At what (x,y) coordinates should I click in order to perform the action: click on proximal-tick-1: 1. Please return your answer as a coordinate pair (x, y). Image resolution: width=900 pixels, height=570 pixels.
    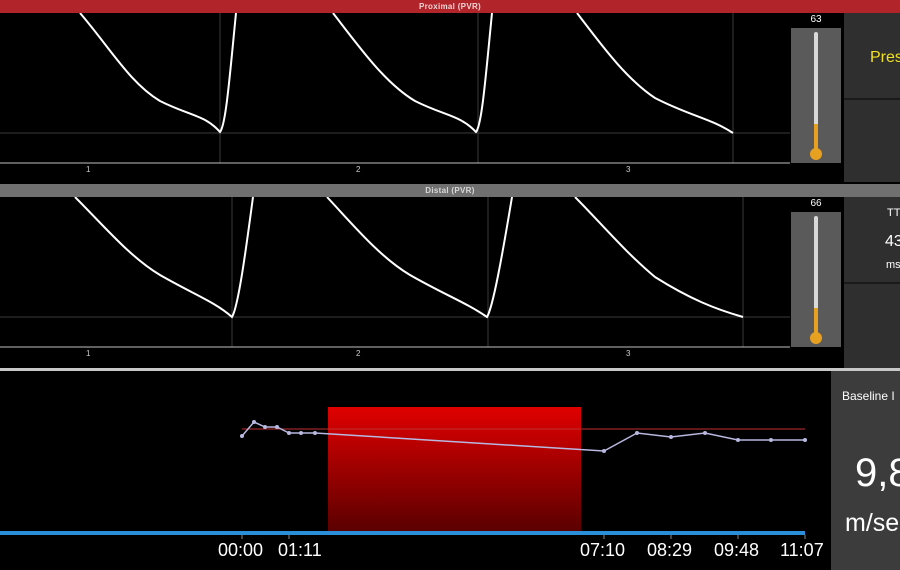
    Looking at the image, I should click on (88, 169).